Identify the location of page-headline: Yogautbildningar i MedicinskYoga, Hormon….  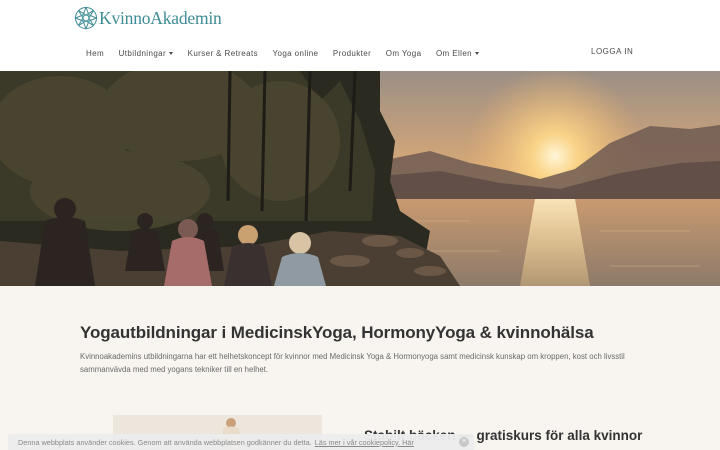
(337, 332).